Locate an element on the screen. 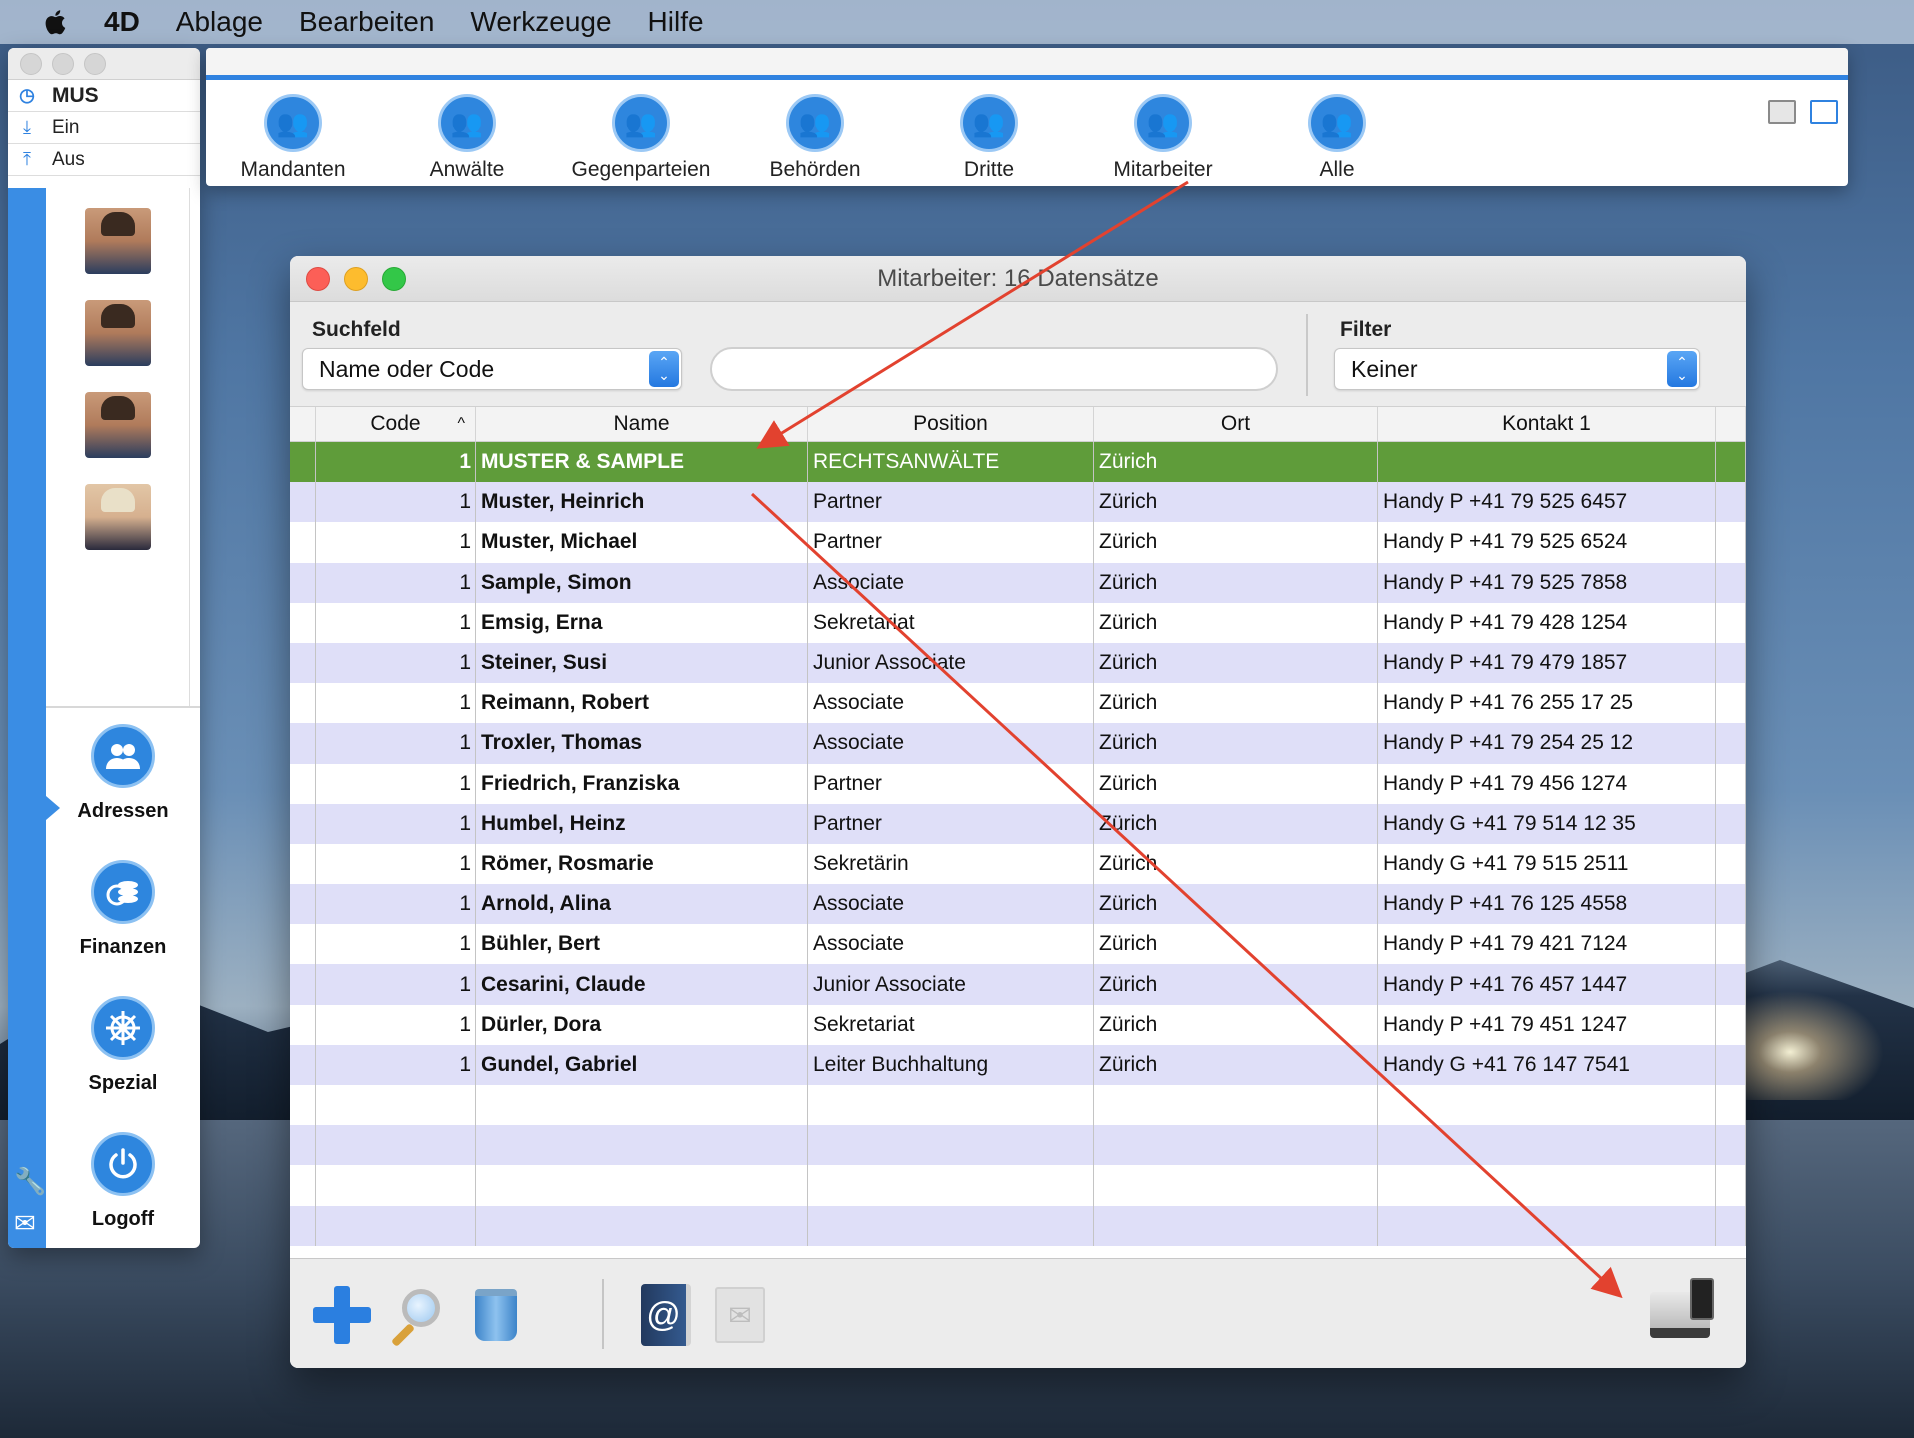 Image resolution: width=1914 pixels, height=1438 pixels. zoom-button is located at coordinates (95, 63).